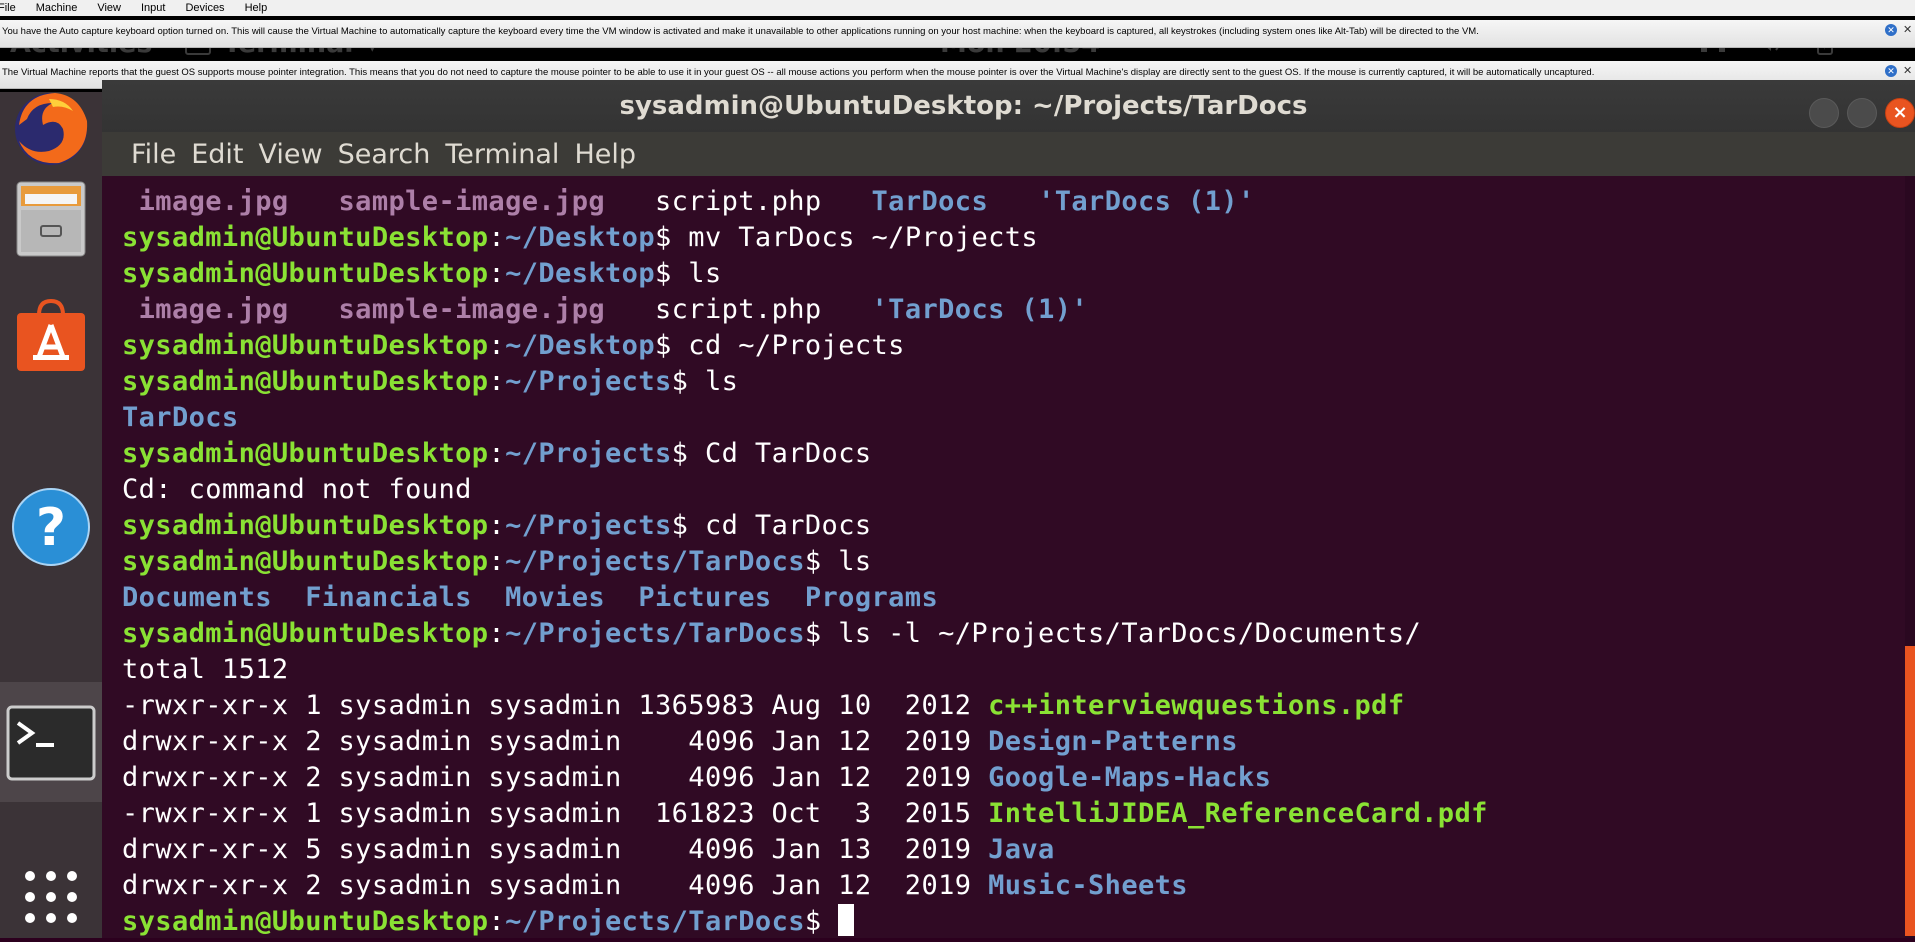 This screenshot has width=1915, height=942. What do you see at coordinates (846, 920) in the screenshot?
I see `text-cursor` at bounding box center [846, 920].